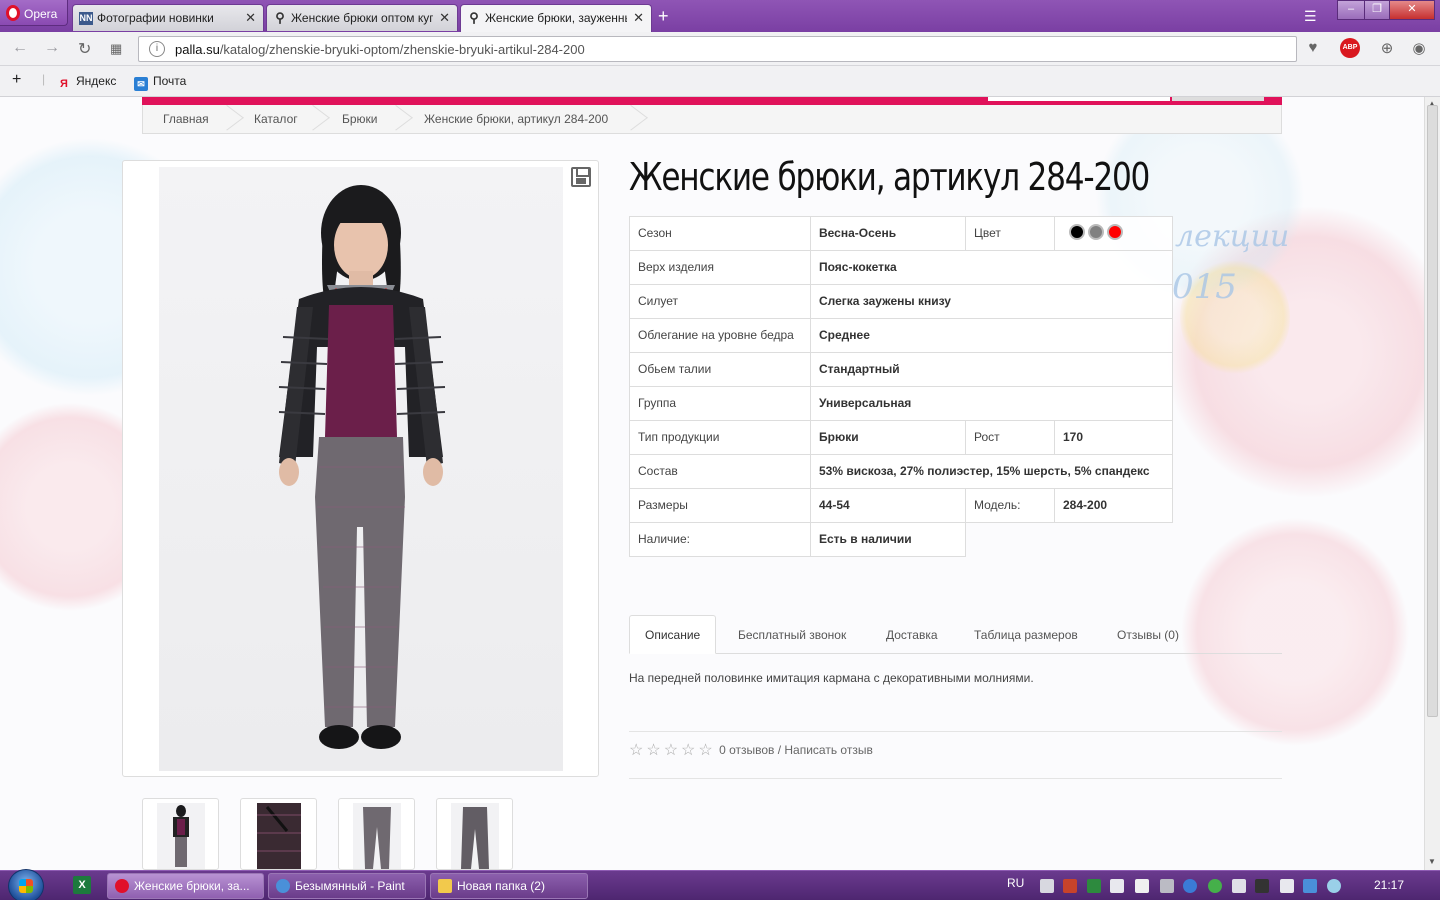 The width and height of the screenshot is (1440, 900). I want to click on reload-icon: ↻, so click(84, 49).